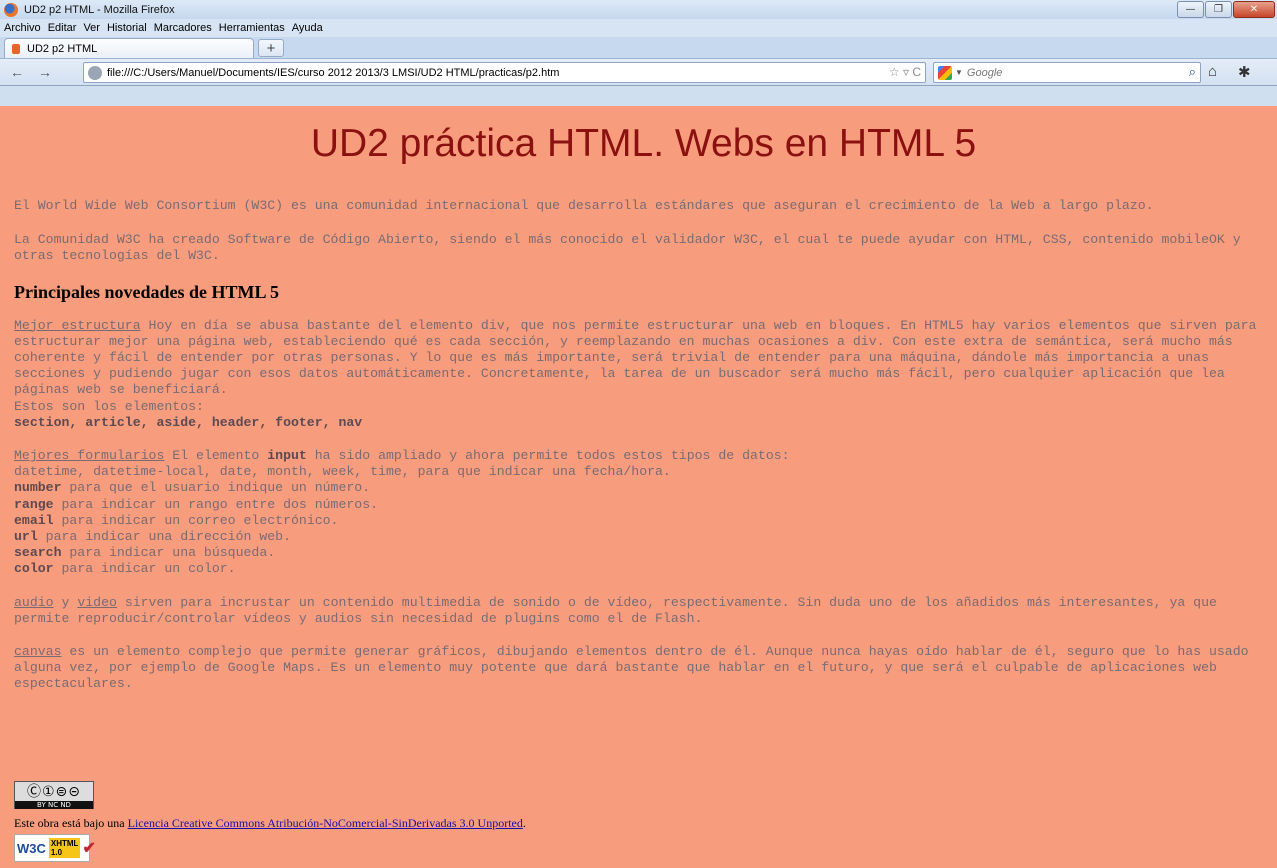  What do you see at coordinates (97, 602) in the screenshot?
I see `link-video: video` at bounding box center [97, 602].